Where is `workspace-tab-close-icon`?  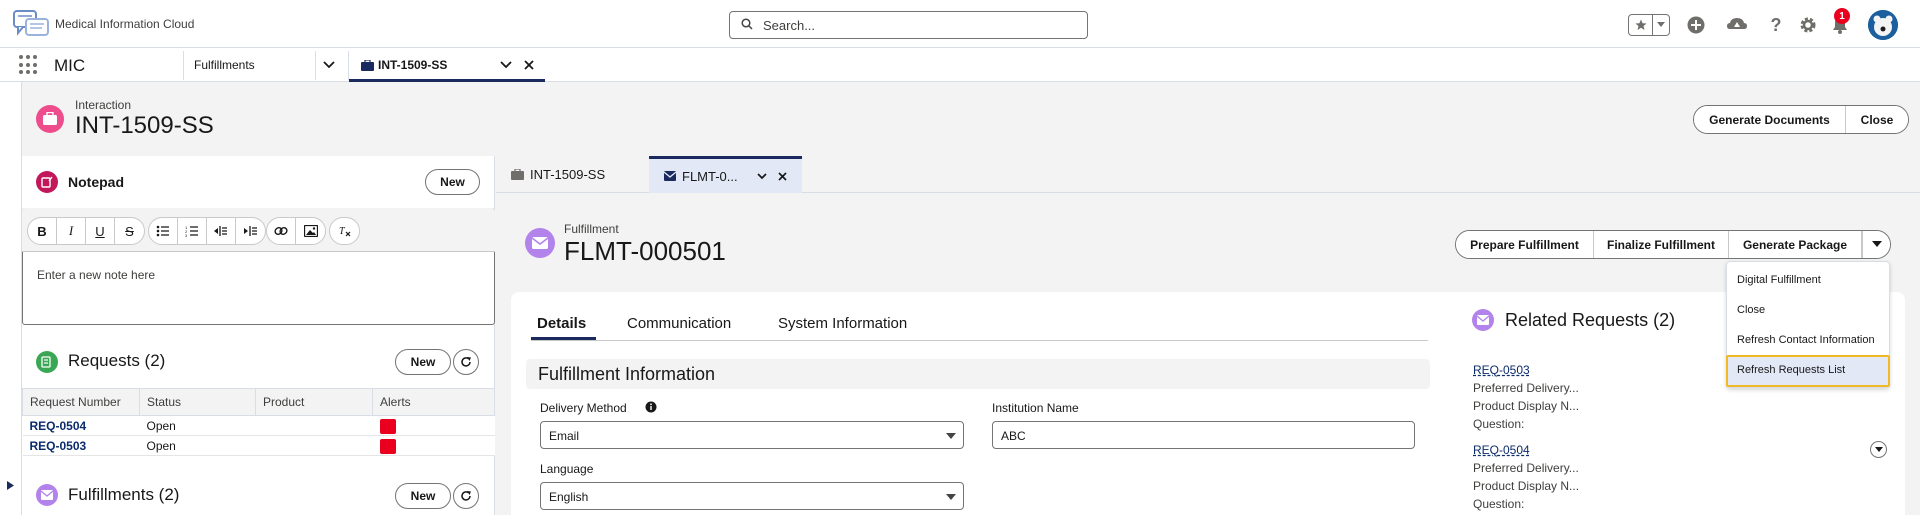
workspace-tab-close-icon is located at coordinates (529, 66).